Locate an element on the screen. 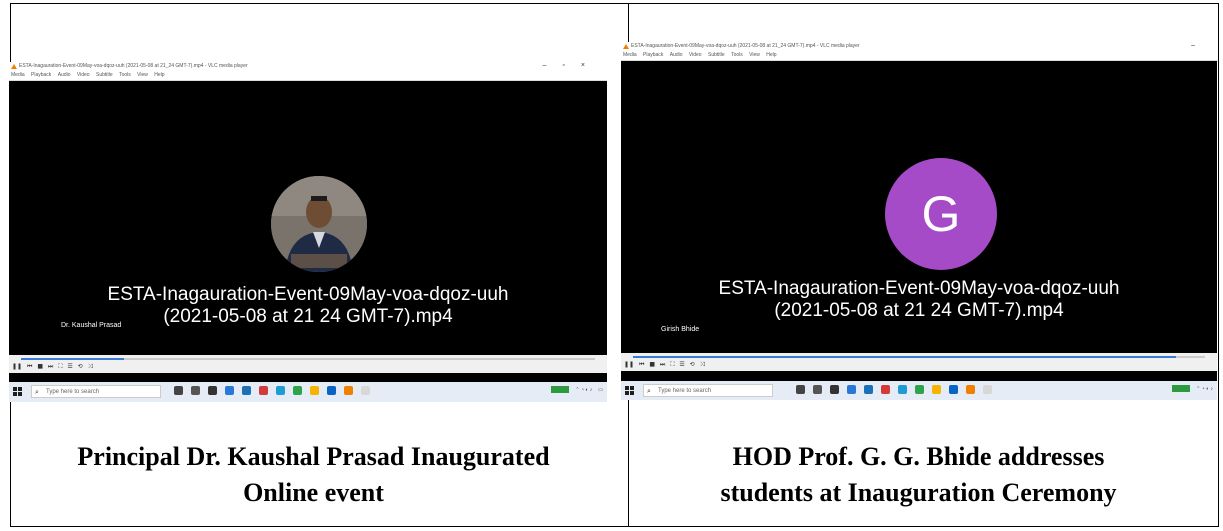  right-caption-line1: HOD Prof. G. G. Bhide addresses is located at coordinates (918, 456).